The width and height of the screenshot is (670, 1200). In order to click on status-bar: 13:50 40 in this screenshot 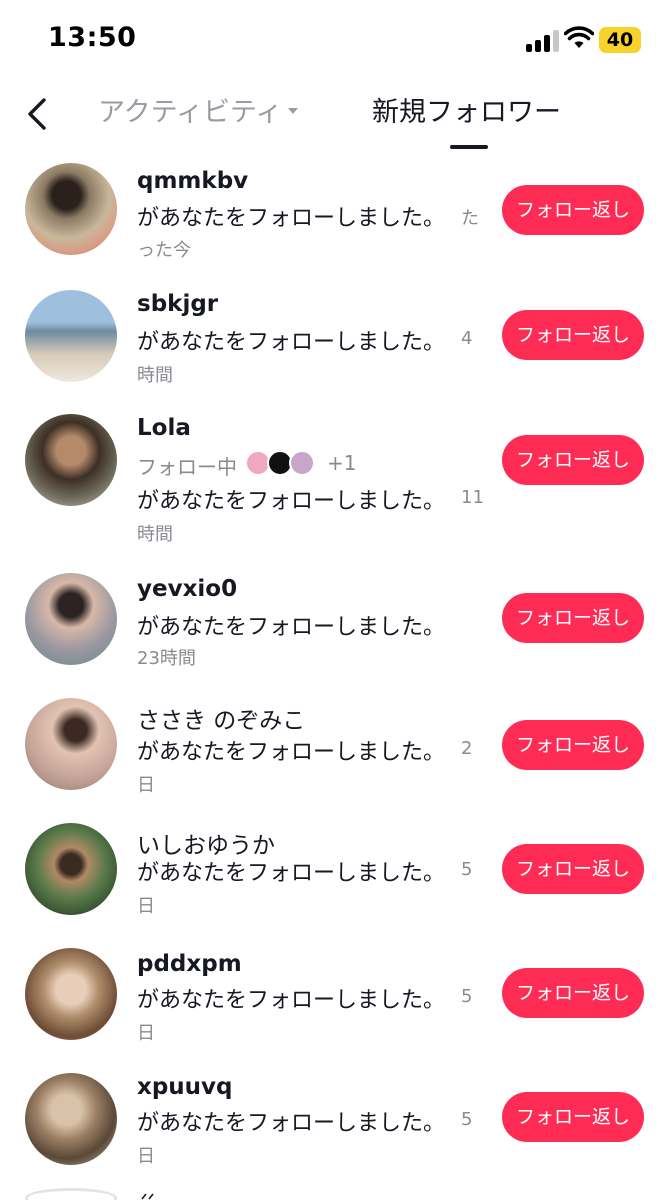, I will do `click(335, 40)`.